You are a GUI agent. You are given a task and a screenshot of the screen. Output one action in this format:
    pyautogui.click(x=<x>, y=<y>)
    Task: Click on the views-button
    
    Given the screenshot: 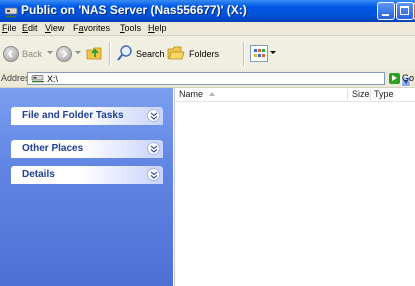 What is the action you would take?
    pyautogui.click(x=259, y=53)
    